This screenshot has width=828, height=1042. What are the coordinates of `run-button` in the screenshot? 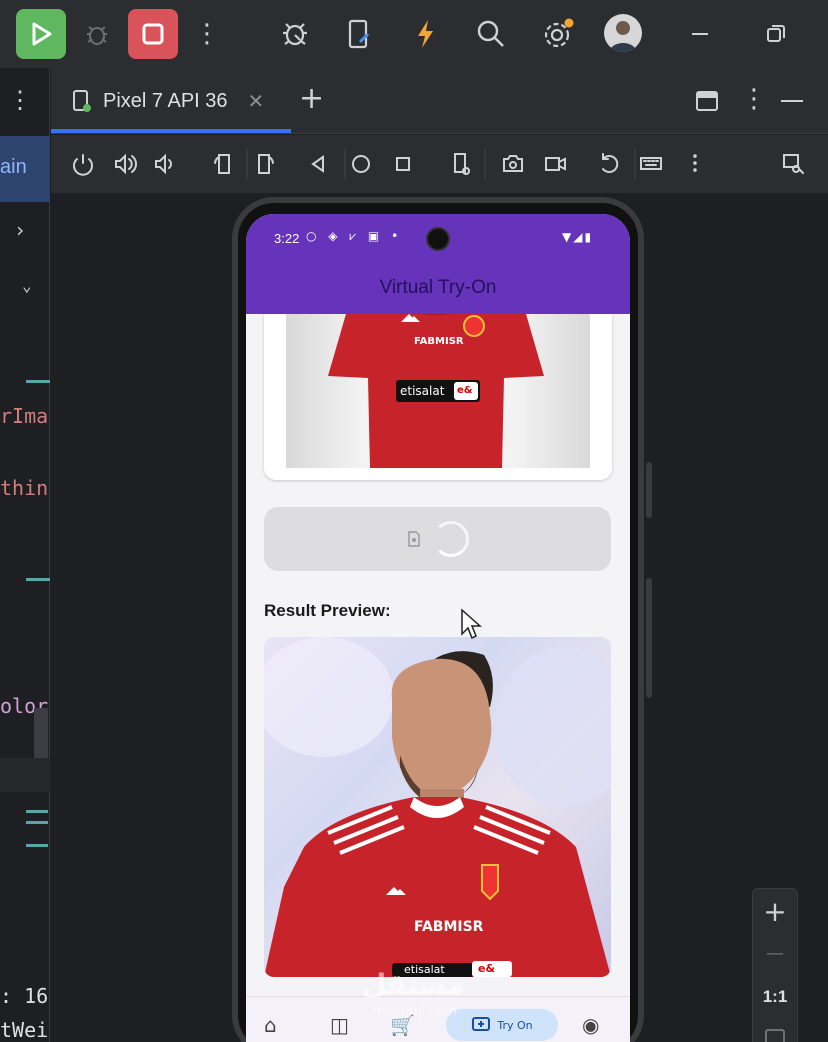 It's located at (41, 34).